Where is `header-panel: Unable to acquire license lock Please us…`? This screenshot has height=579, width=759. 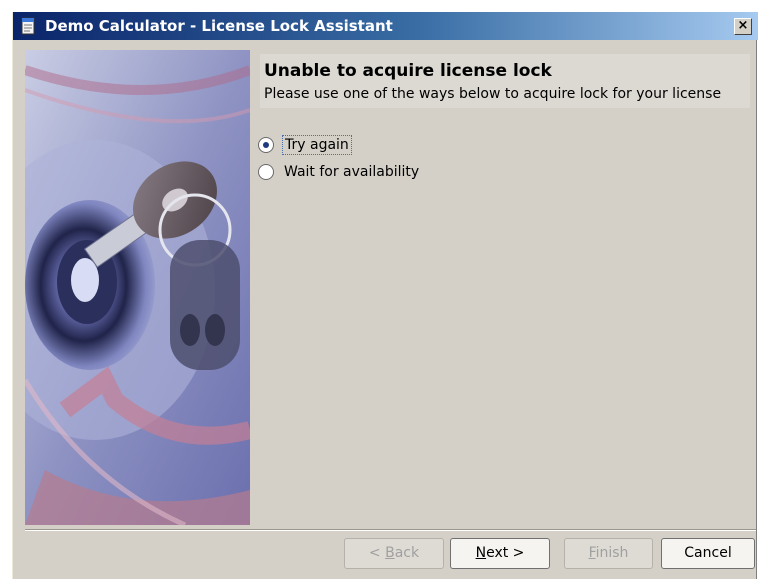 header-panel: Unable to acquire license lock Please us… is located at coordinates (505, 81).